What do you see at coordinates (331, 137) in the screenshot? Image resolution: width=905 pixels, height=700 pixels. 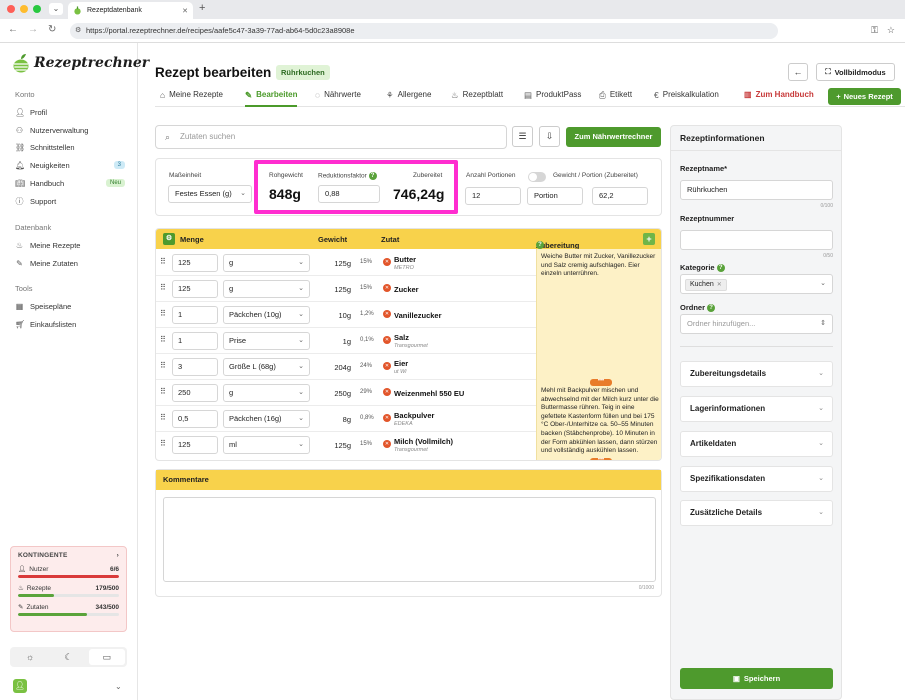 I see `ingredient-search-input: ⌕ Zutaten suchen` at bounding box center [331, 137].